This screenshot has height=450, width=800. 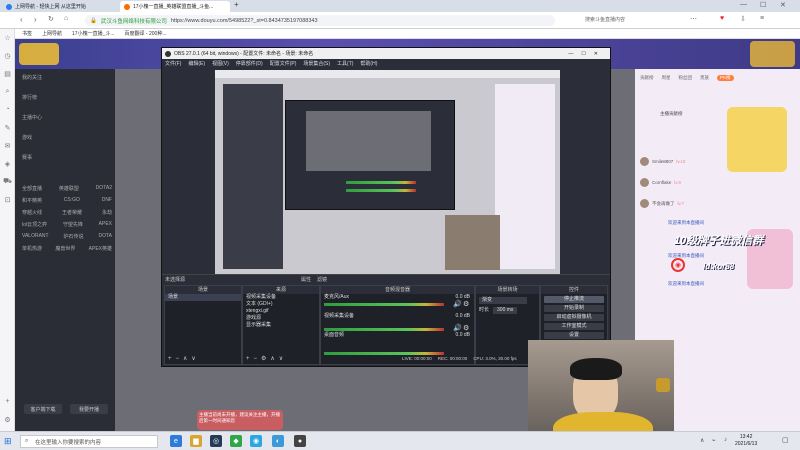 What do you see at coordinates (51, 19) in the screenshot?
I see `refresh-icon: ↻` at bounding box center [51, 19].